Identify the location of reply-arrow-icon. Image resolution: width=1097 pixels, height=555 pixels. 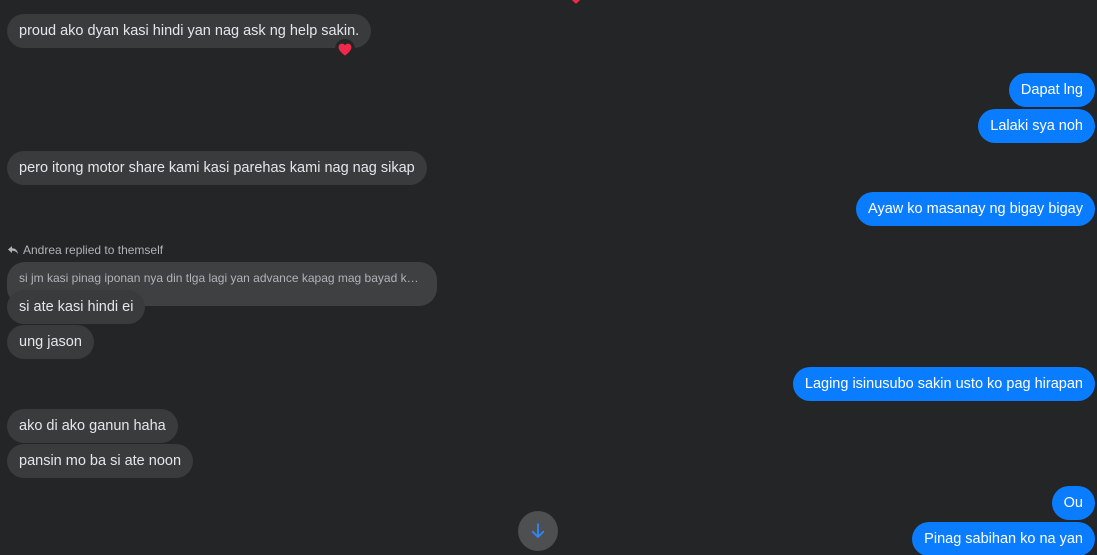
(13, 250).